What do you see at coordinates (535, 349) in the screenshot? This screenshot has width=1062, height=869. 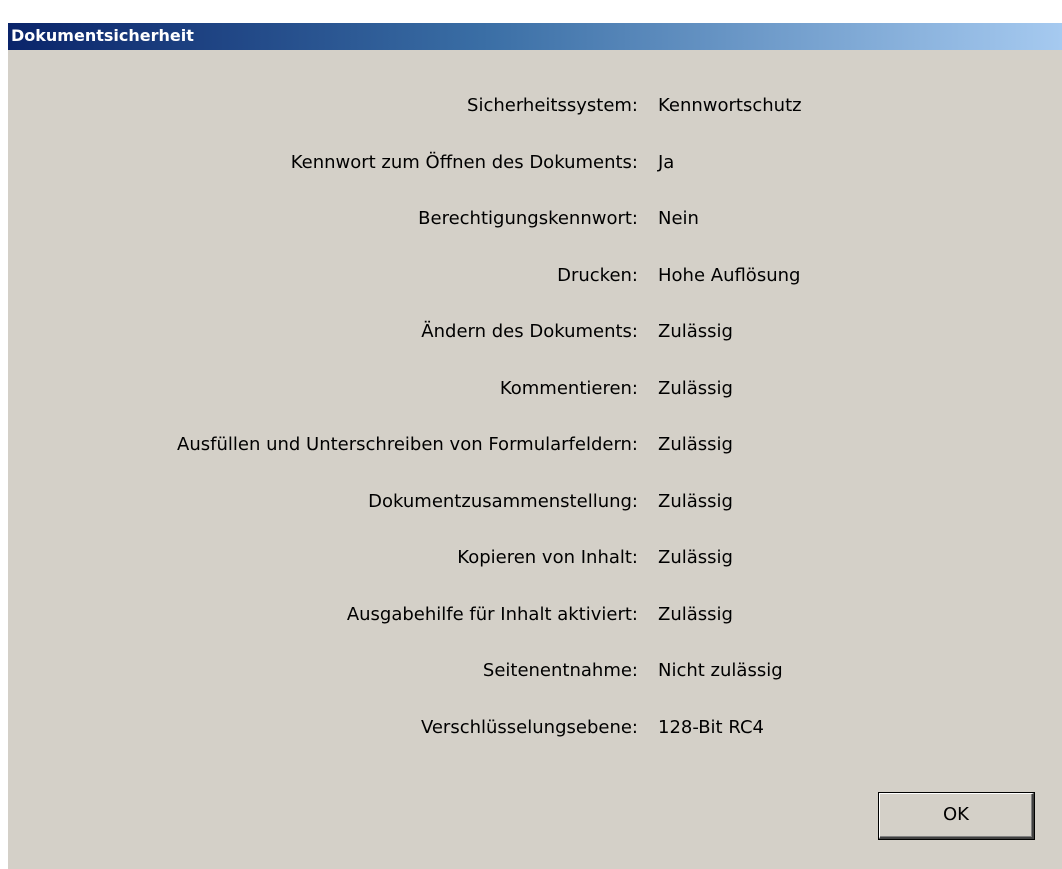 I see `property-row-changing-document: Ändern des Dokuments: Zulässig` at bounding box center [535, 349].